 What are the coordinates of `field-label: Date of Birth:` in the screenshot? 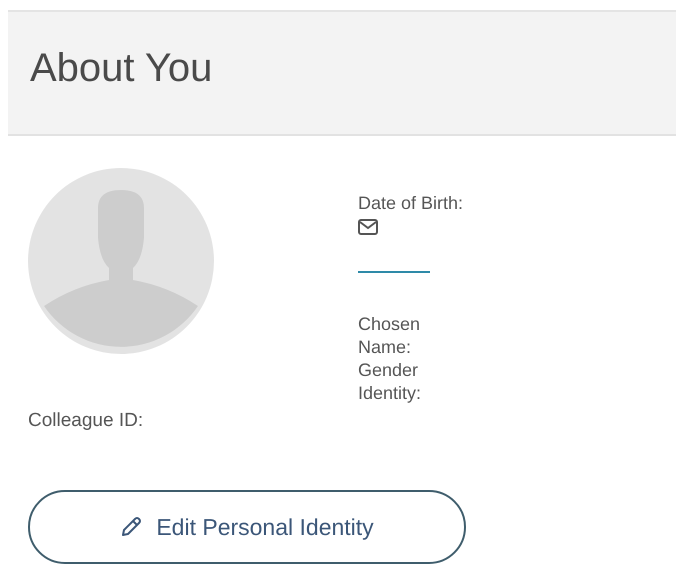 It's located at (411, 203).